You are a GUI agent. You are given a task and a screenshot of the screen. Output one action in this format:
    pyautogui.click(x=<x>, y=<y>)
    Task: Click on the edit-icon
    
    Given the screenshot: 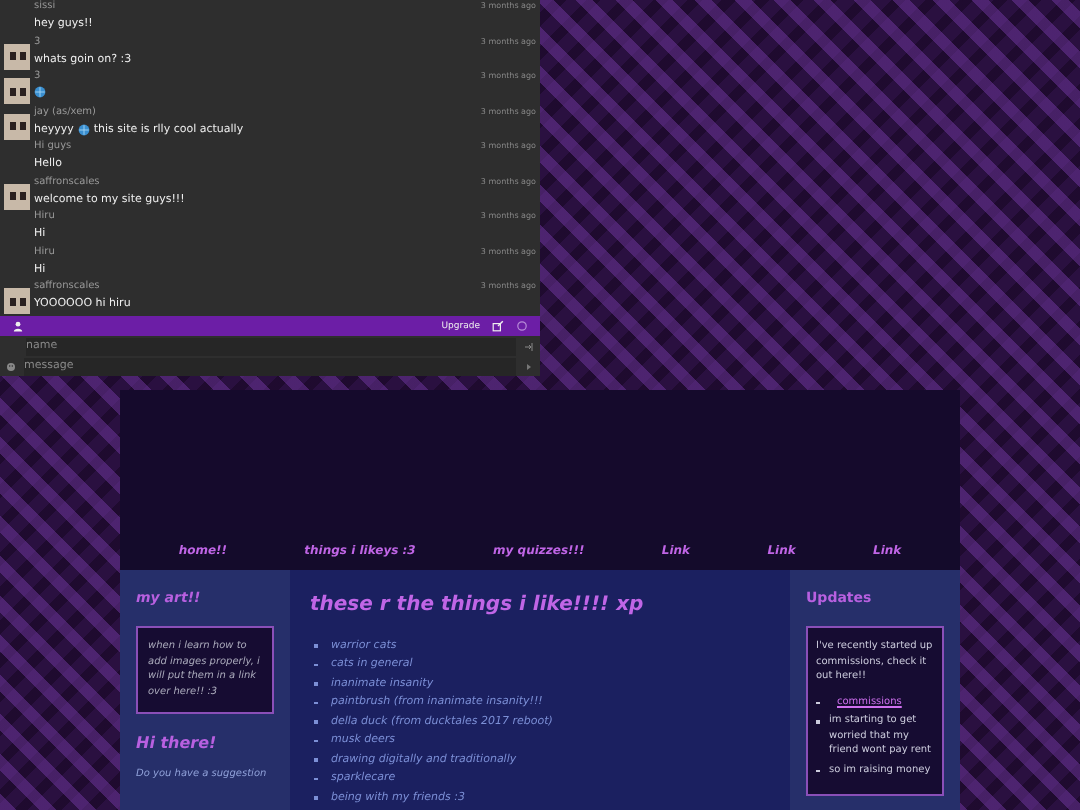 What is the action you would take?
    pyautogui.click(x=498, y=326)
    